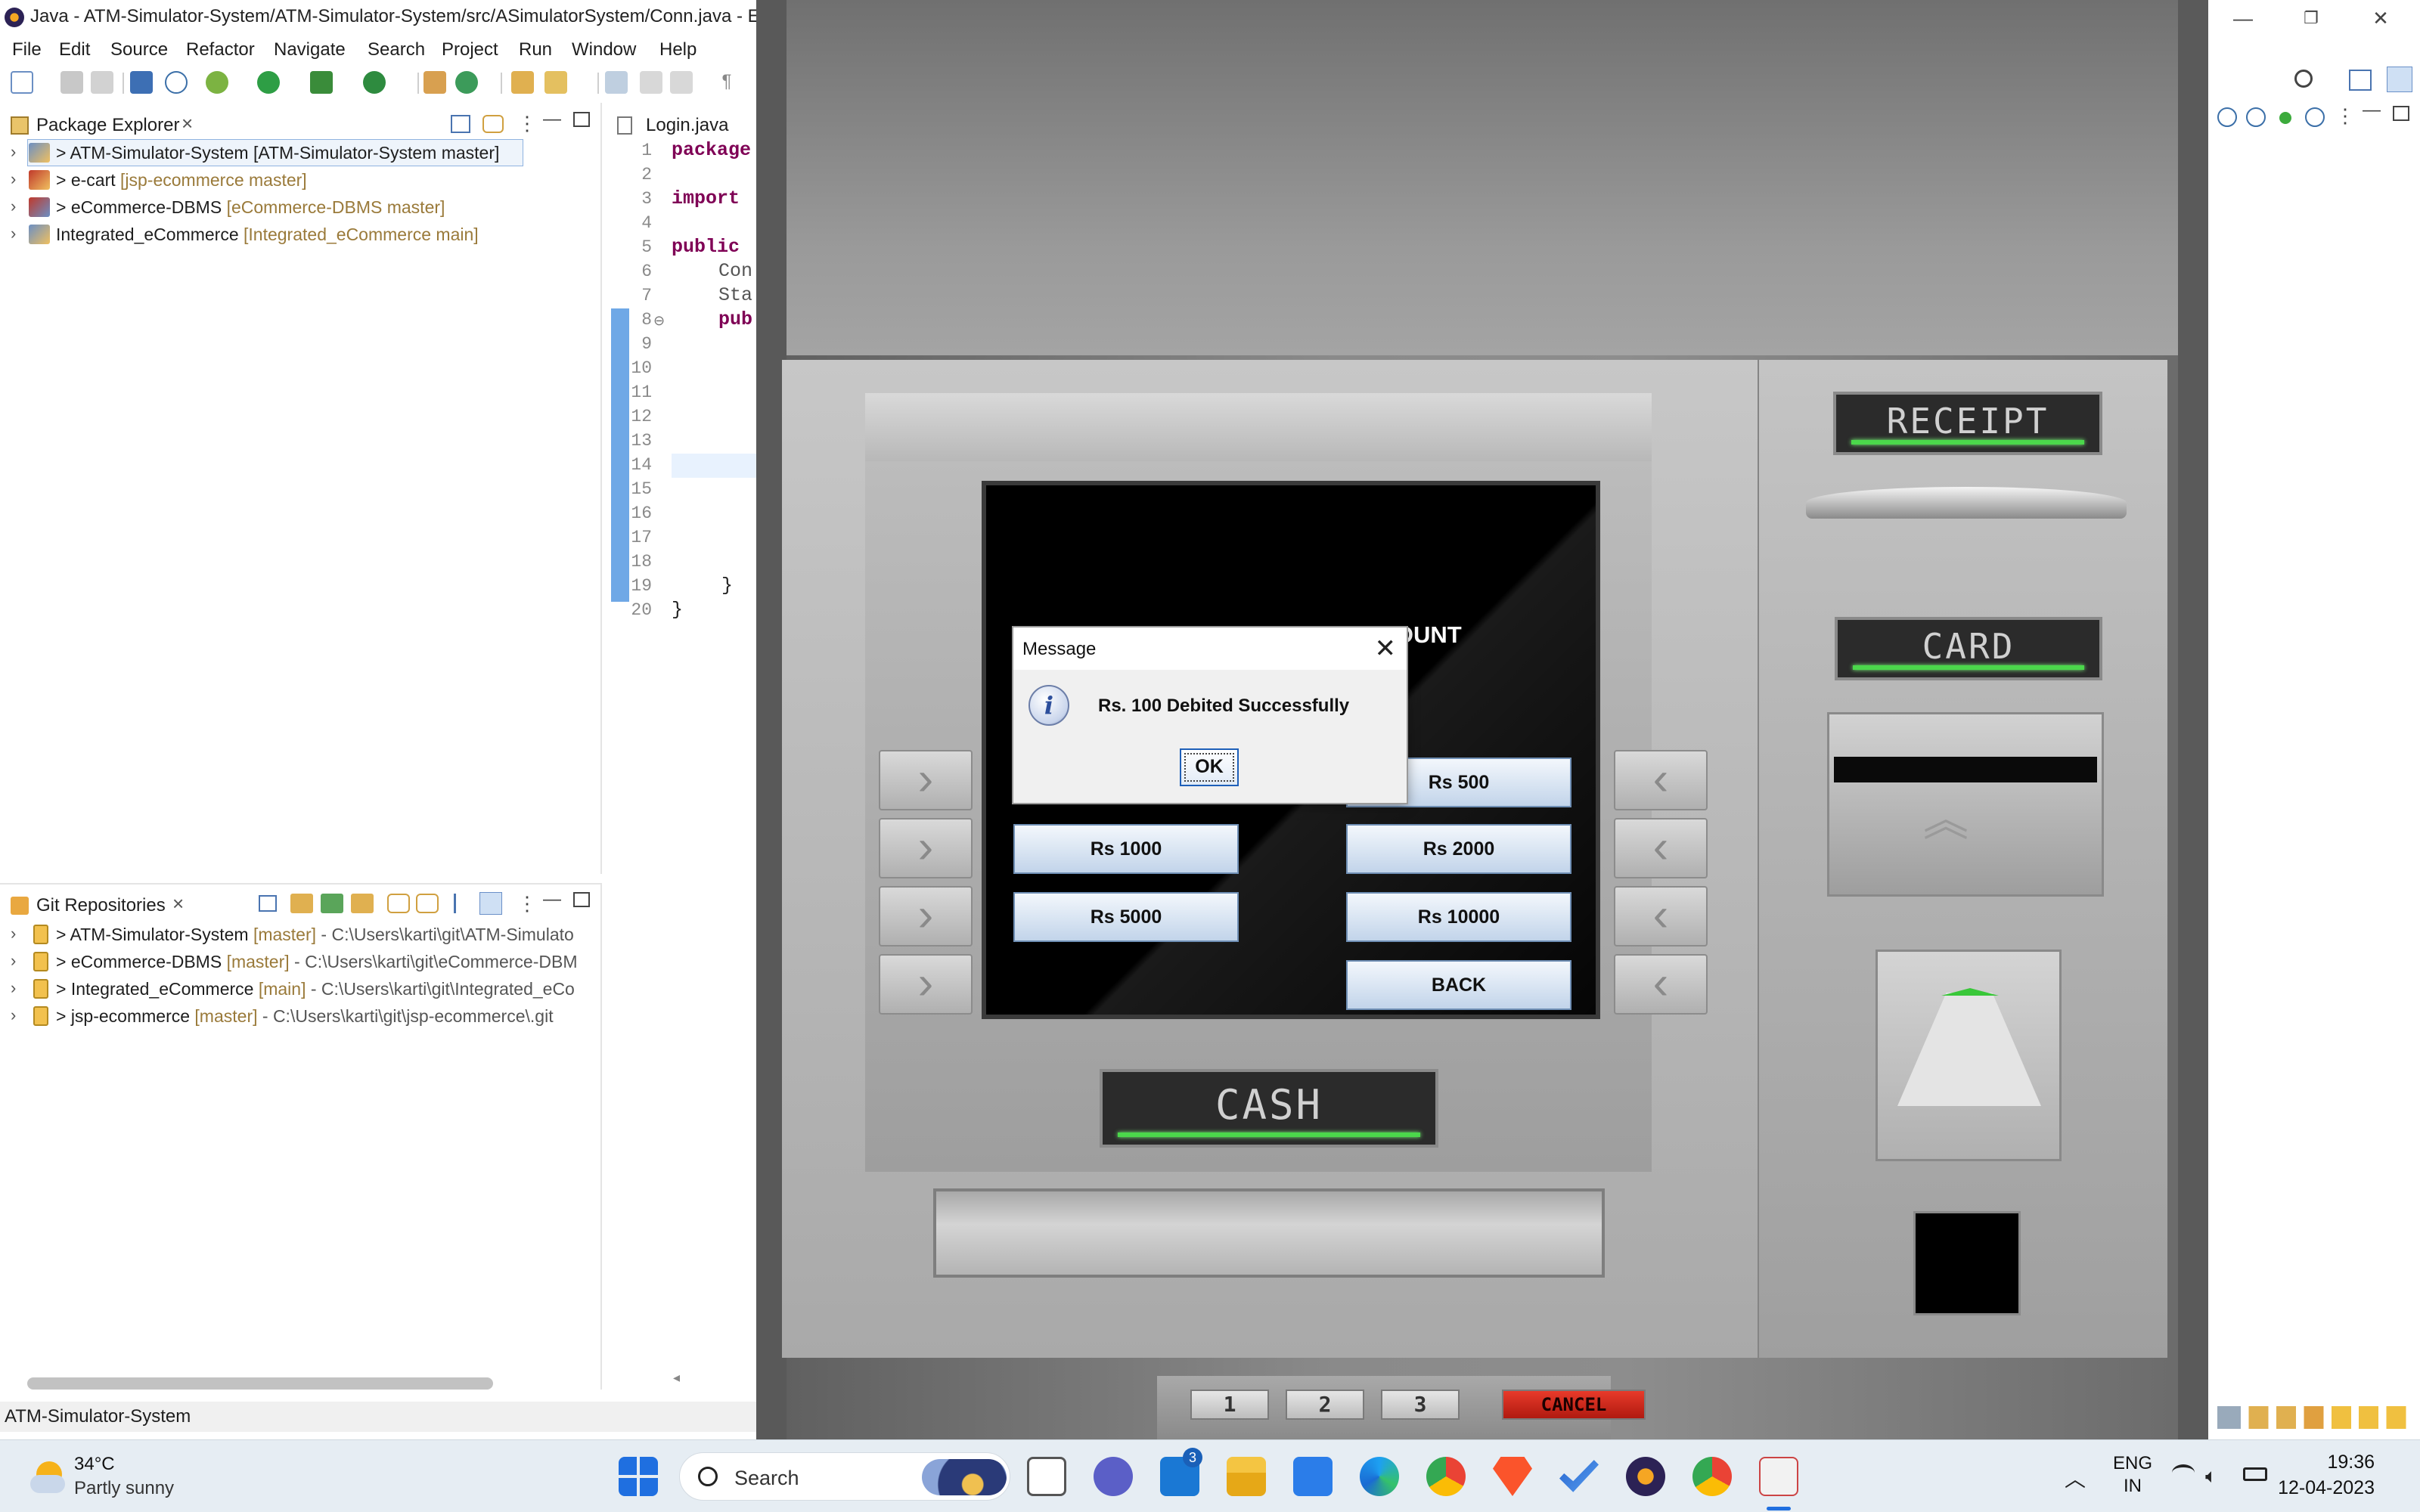 The height and width of the screenshot is (1512, 2420). What do you see at coordinates (604, 50) in the screenshot?
I see `menu-window: Window` at bounding box center [604, 50].